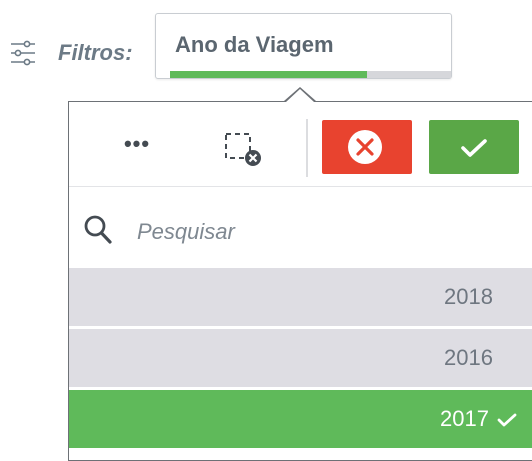  I want to click on clear-selection-button, so click(245, 150).